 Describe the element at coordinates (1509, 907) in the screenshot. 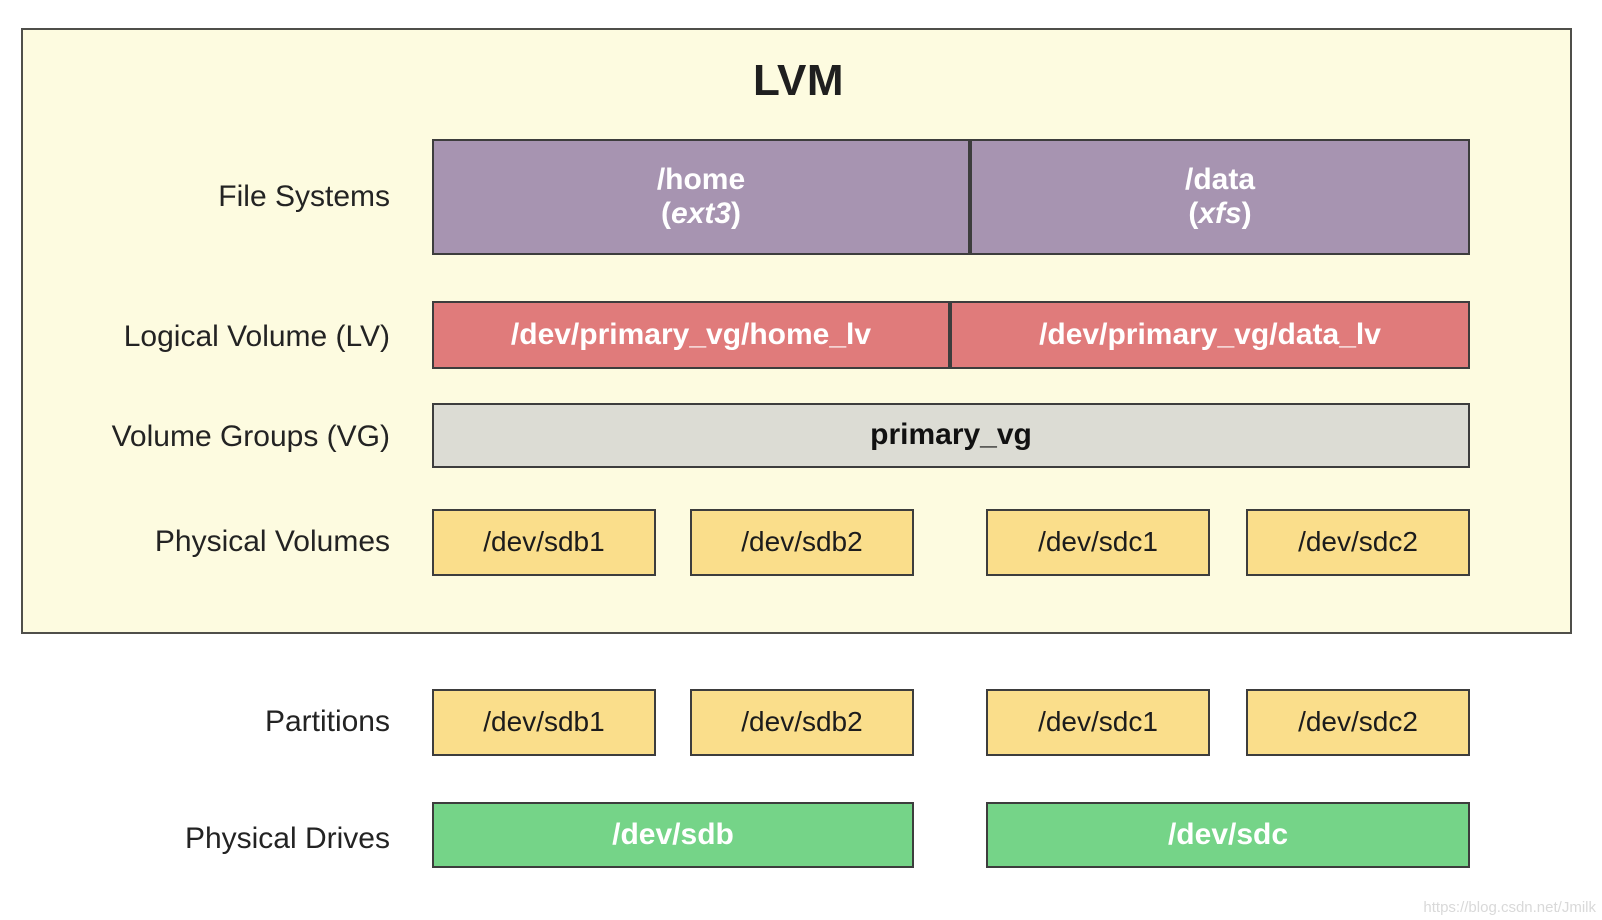

I see `watermark: https://blog.csdn.net/Jmilk` at that location.